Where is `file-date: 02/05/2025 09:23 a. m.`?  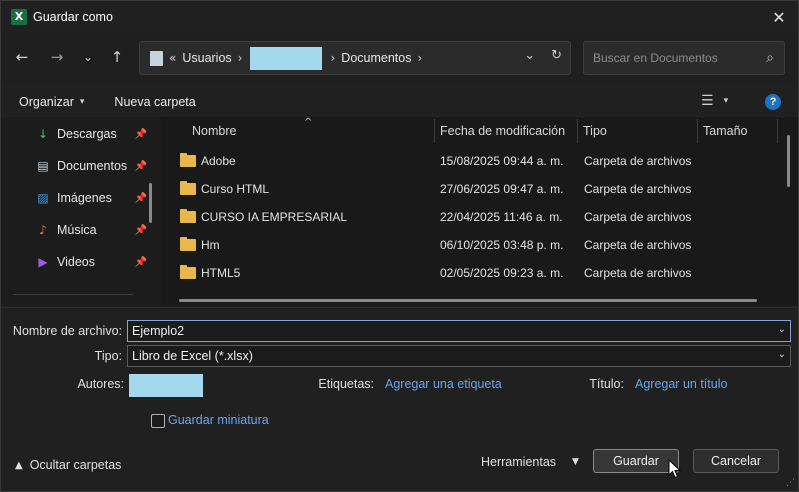
file-date: 02/05/2025 09:23 a. m. is located at coordinates (502, 273).